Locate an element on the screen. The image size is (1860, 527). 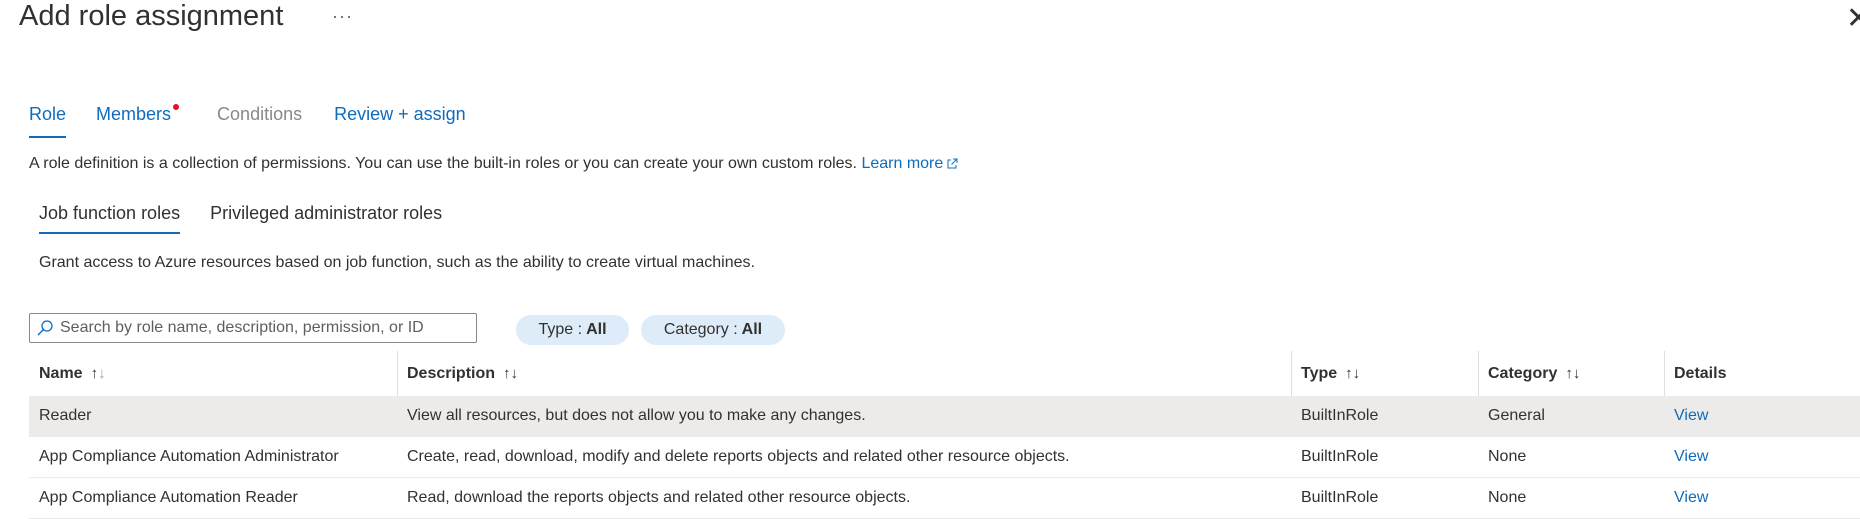
category-filter-value: All is located at coordinates (752, 329).